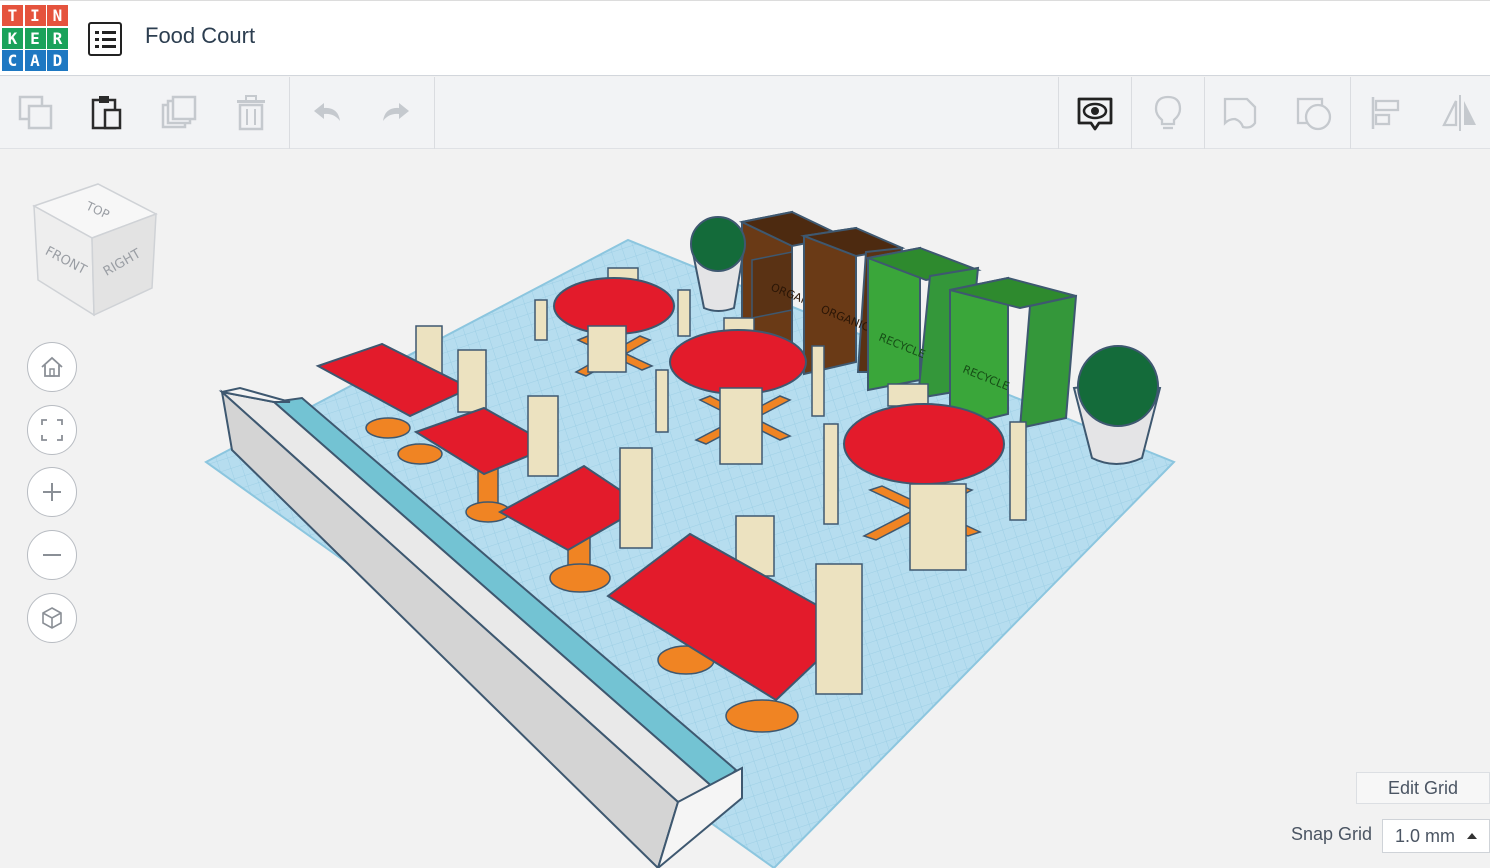 The width and height of the screenshot is (1490, 868). I want to click on paste-icon, so click(106, 113).